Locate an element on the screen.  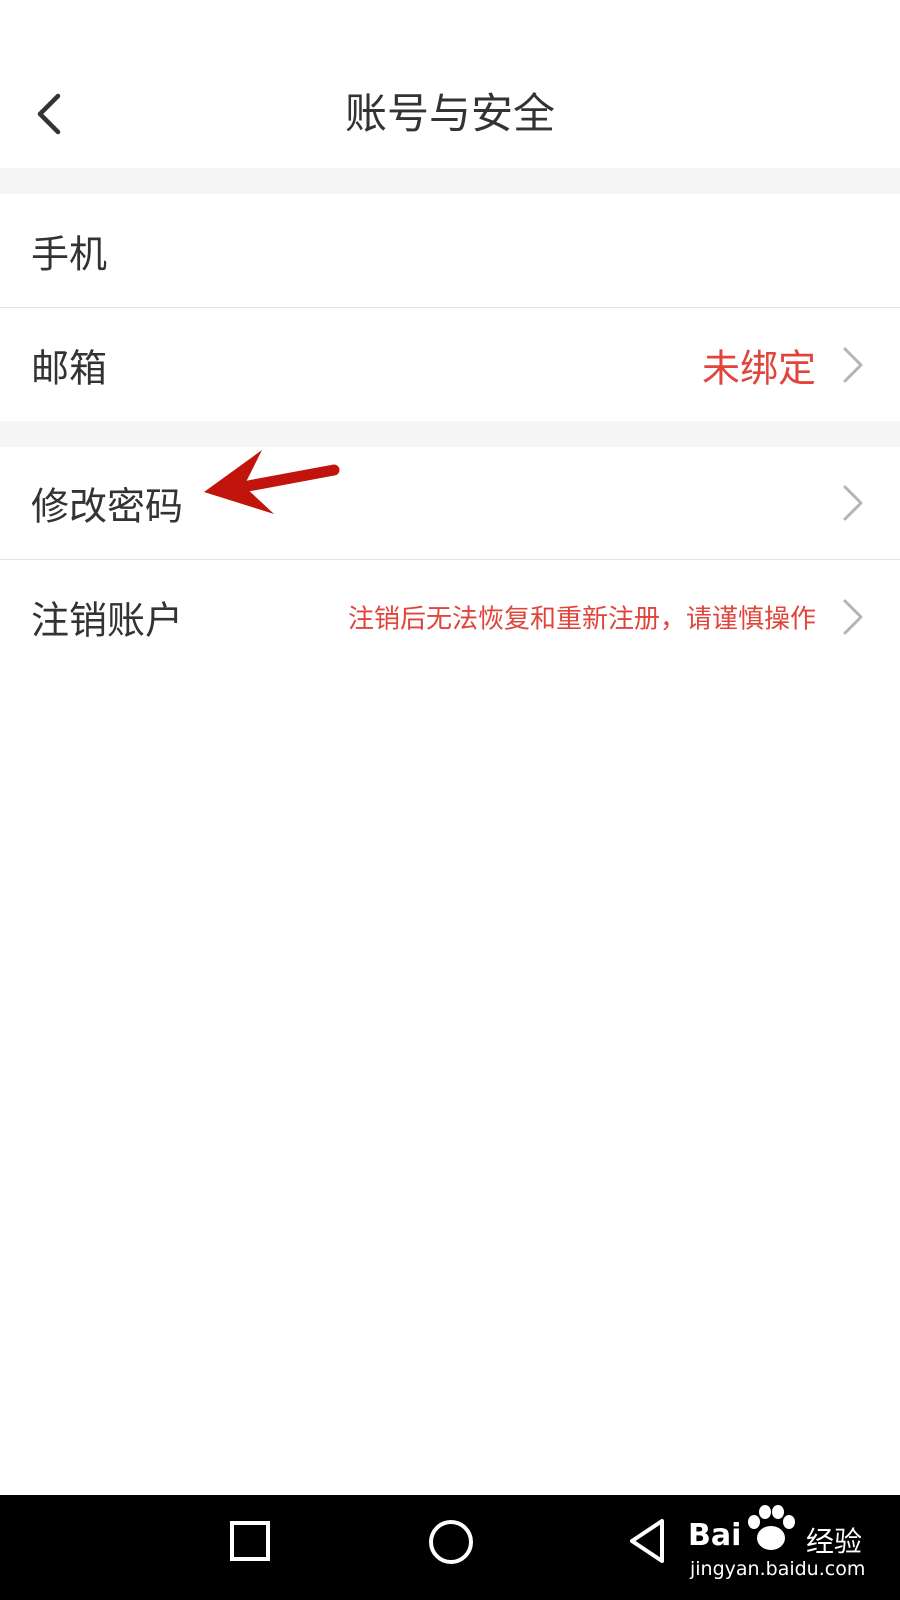
watermark-brand: Bai is located at coordinates (715, 1535).